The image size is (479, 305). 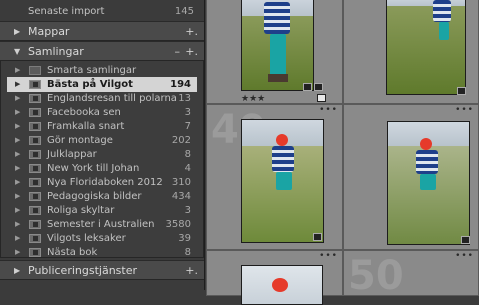 I want to click on publish-services-title: Publiceringstjänster, so click(x=83, y=270).